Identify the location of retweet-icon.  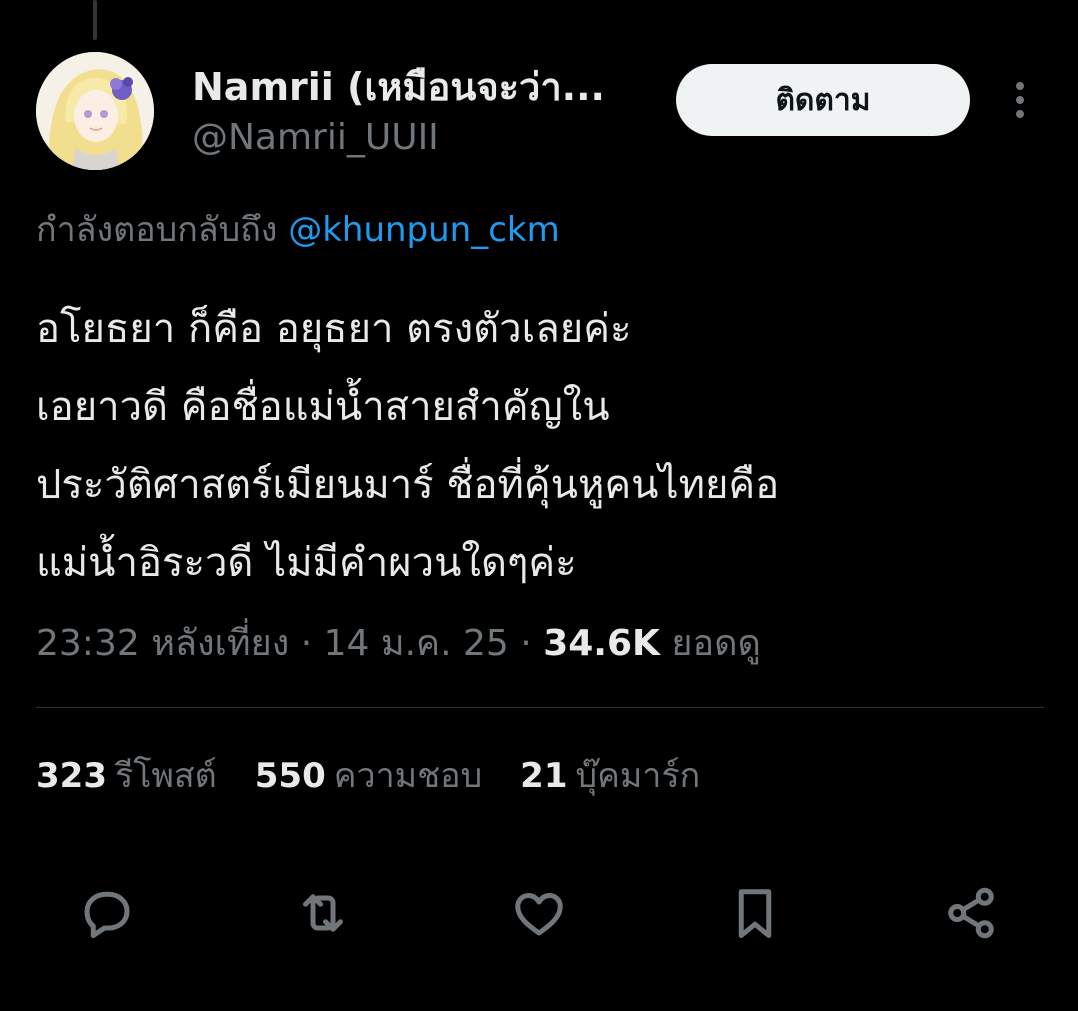
(323, 913).